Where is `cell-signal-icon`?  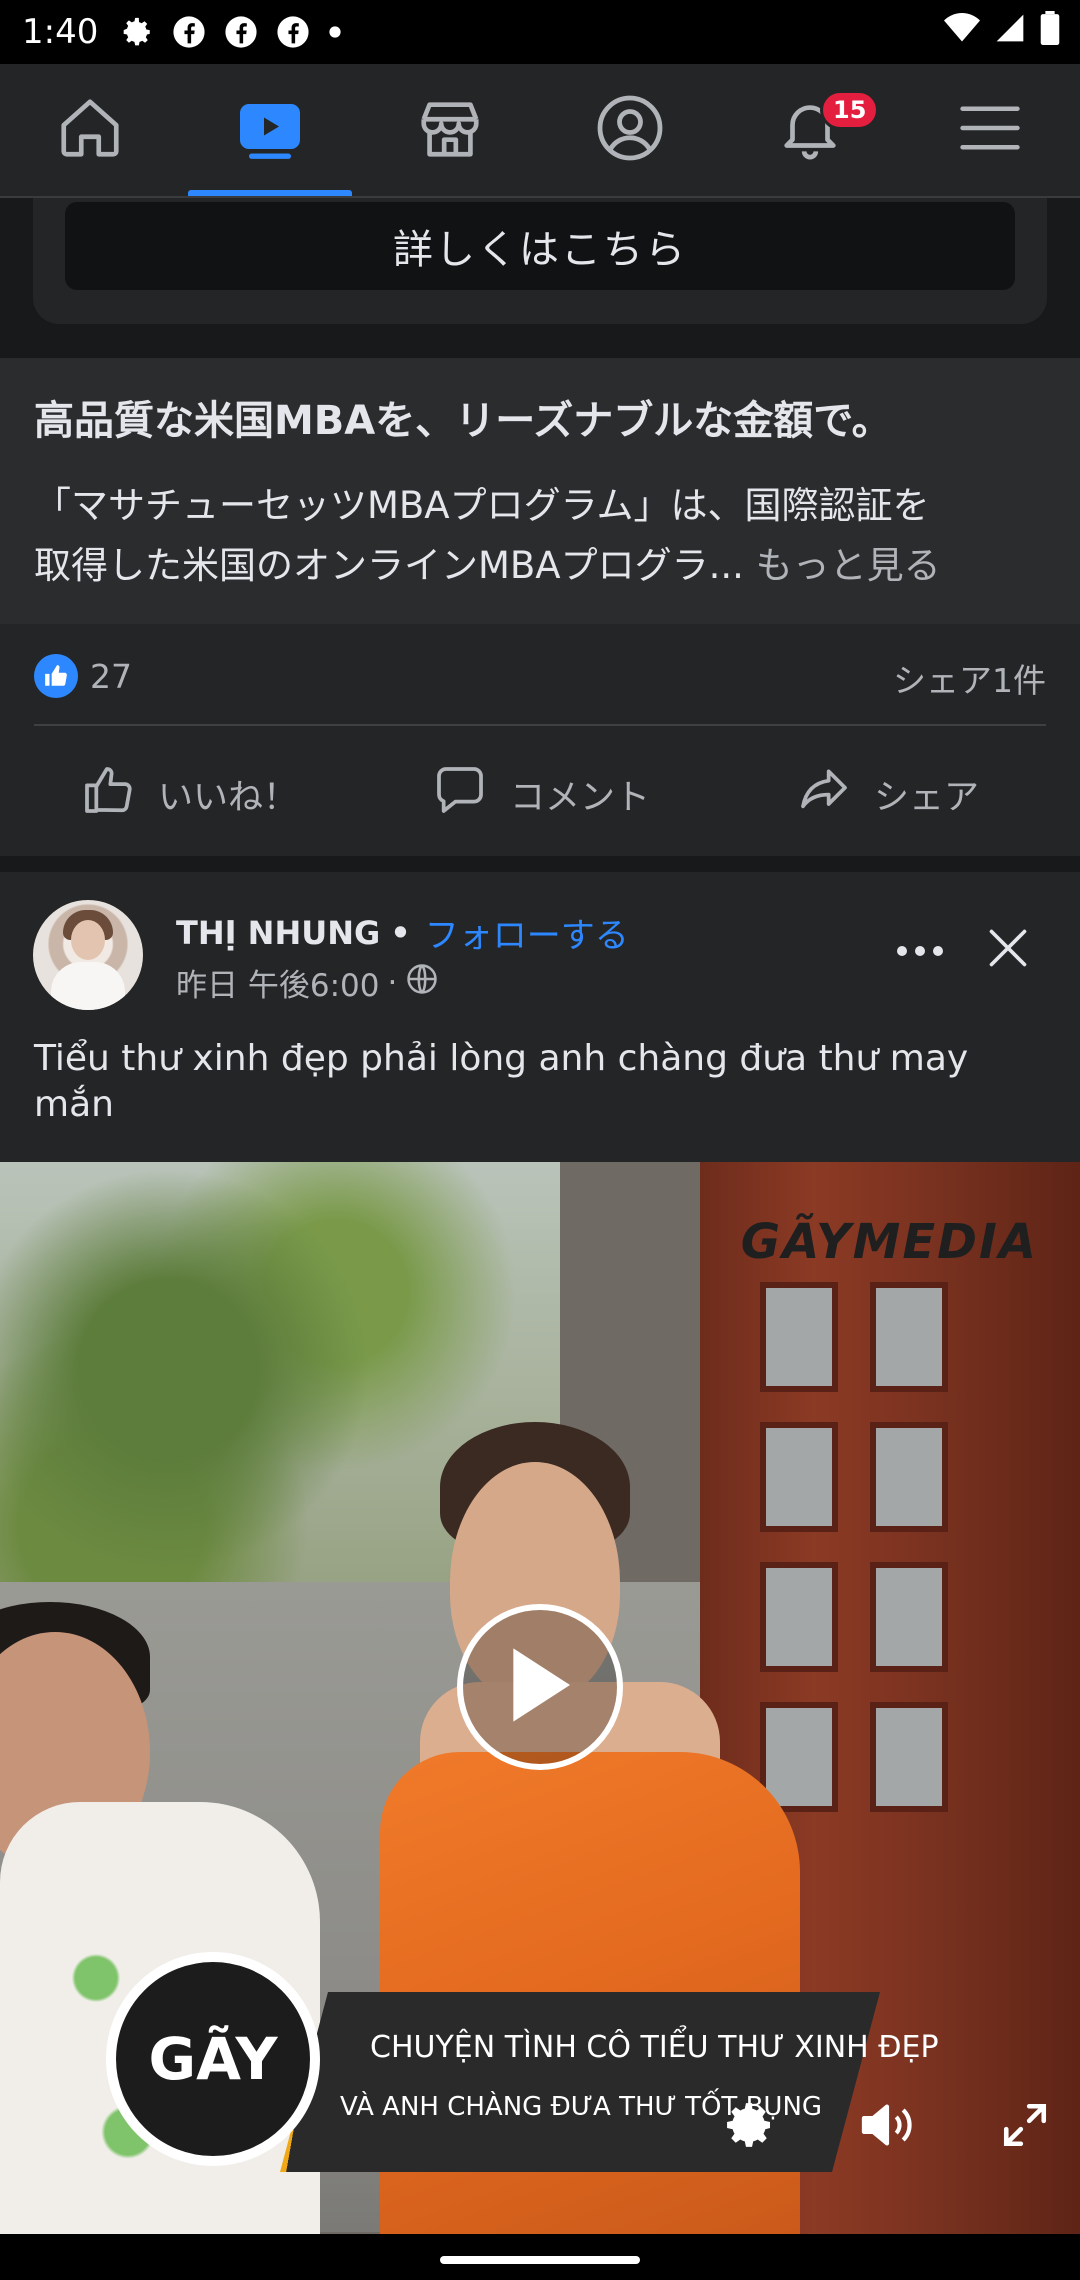
cell-signal-icon is located at coordinates (1010, 32).